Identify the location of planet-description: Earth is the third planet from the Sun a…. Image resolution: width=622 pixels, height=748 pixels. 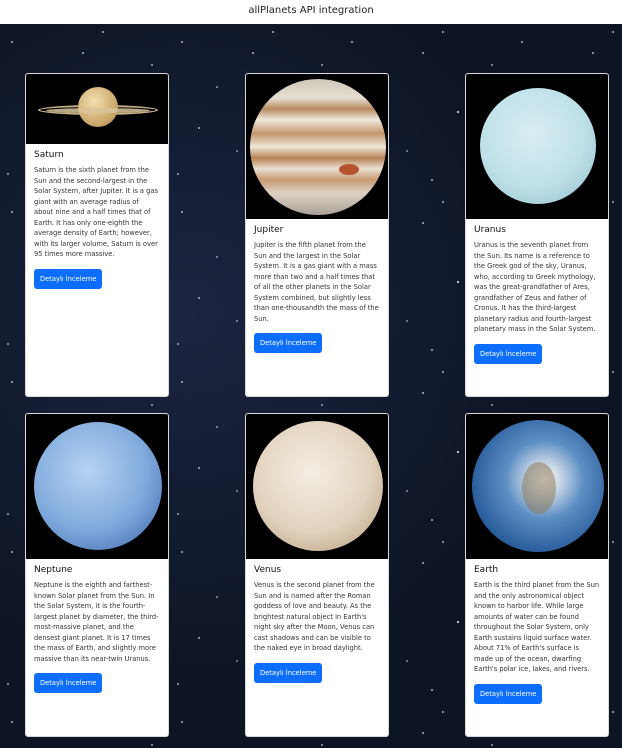
(537, 627).